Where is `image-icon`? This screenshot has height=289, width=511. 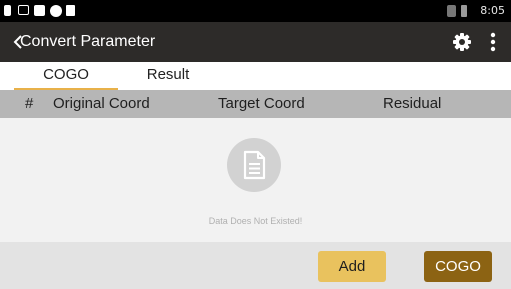 image-icon is located at coordinates (23, 10).